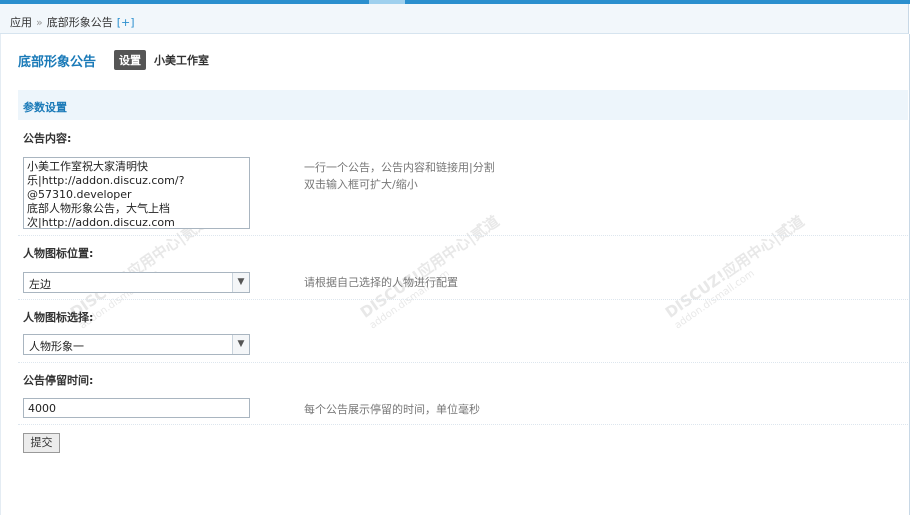 The width and height of the screenshot is (910, 515). Describe the element at coordinates (56, 346) in the screenshot. I see `icon-select-value: 人物形象一` at that location.